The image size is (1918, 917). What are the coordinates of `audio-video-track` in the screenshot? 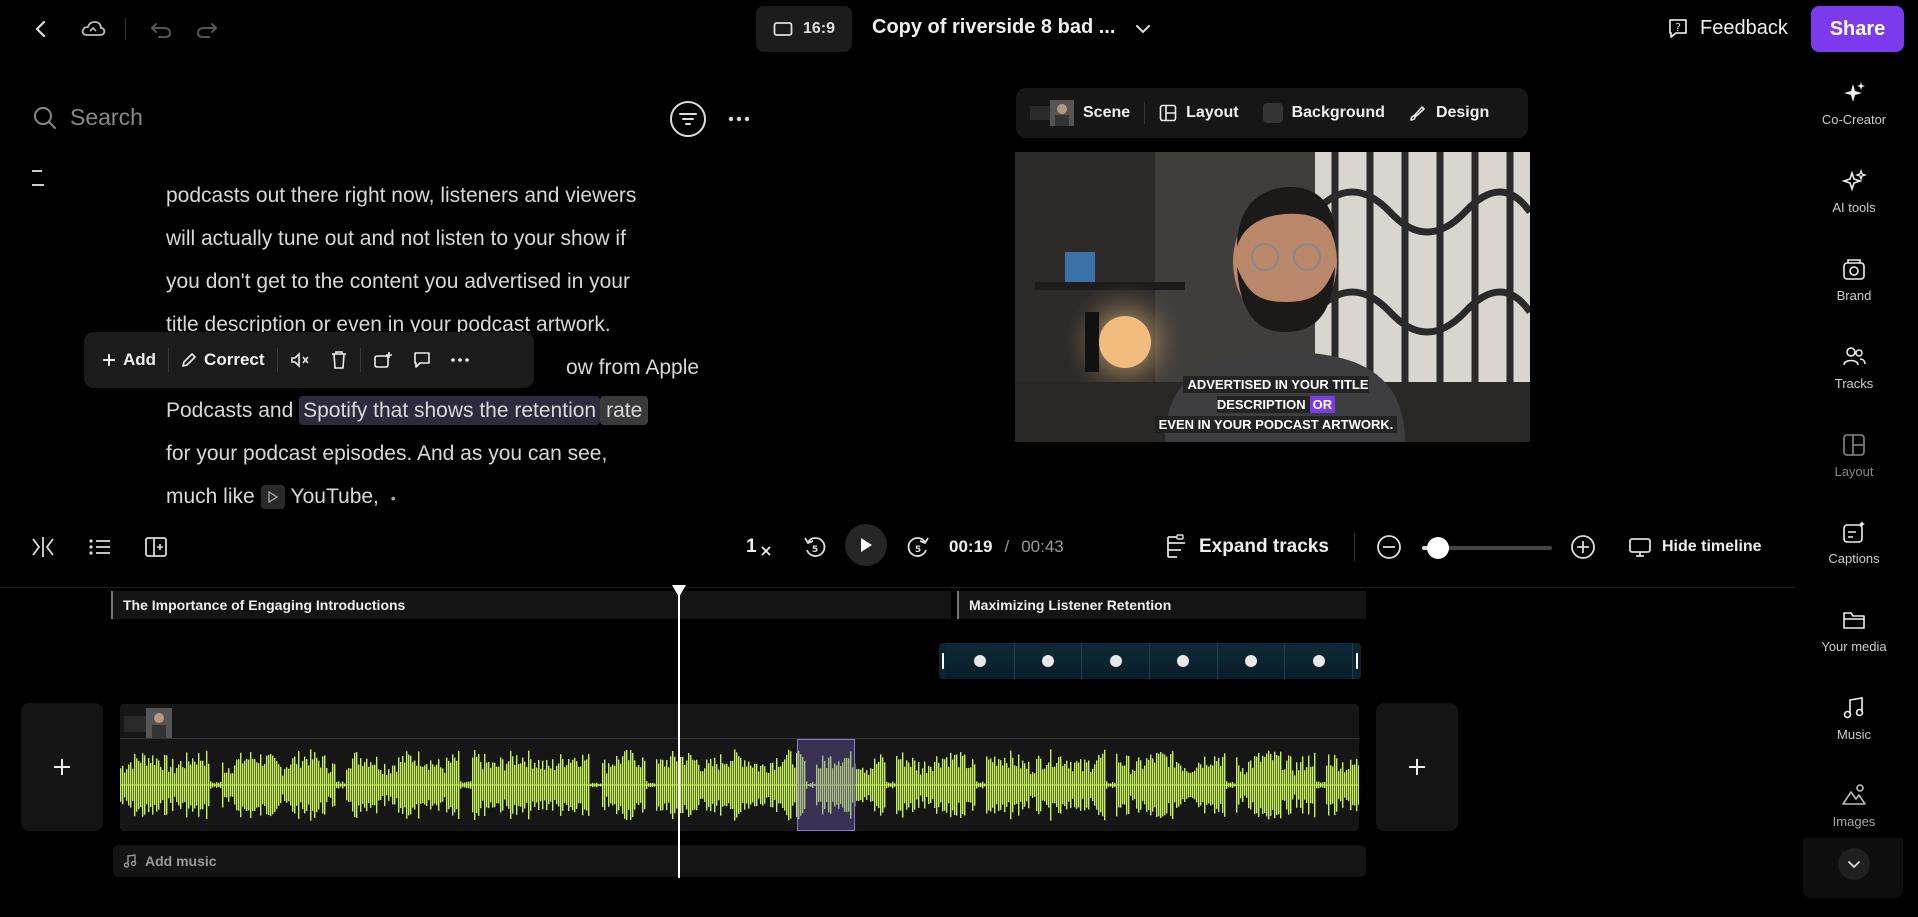 It's located at (739, 767).